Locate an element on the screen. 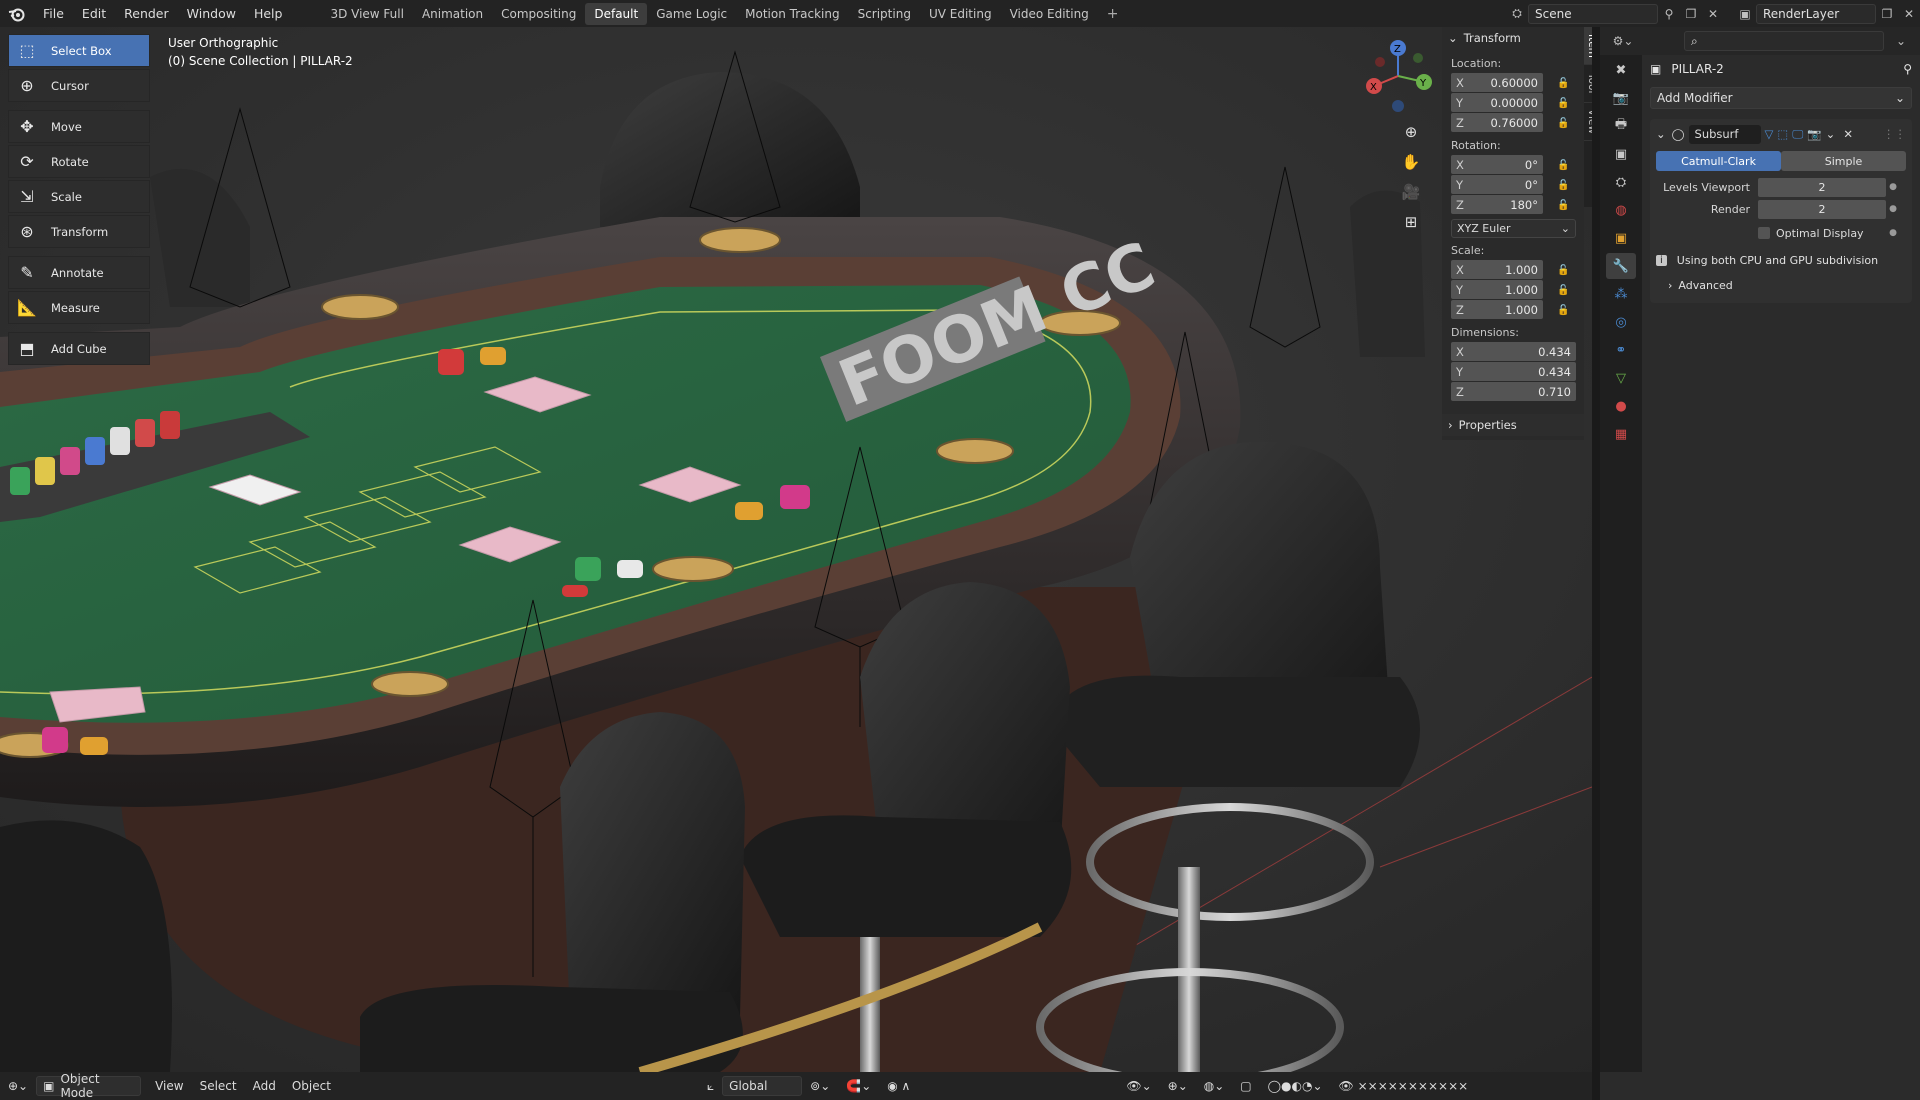 This screenshot has width=1920, height=1100. menu-view: View is located at coordinates (169, 1086).